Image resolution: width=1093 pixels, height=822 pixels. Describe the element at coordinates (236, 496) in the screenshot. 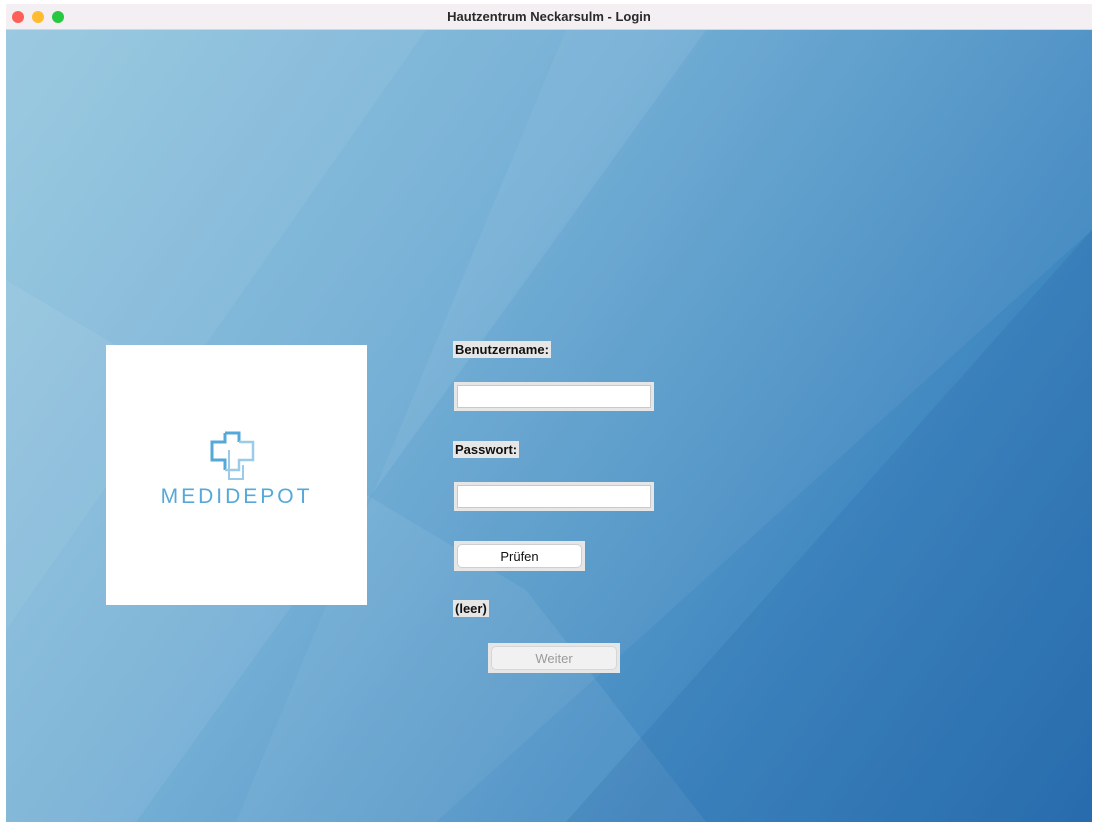

I see `logo-wordmark: MEDIDEPOT` at that location.